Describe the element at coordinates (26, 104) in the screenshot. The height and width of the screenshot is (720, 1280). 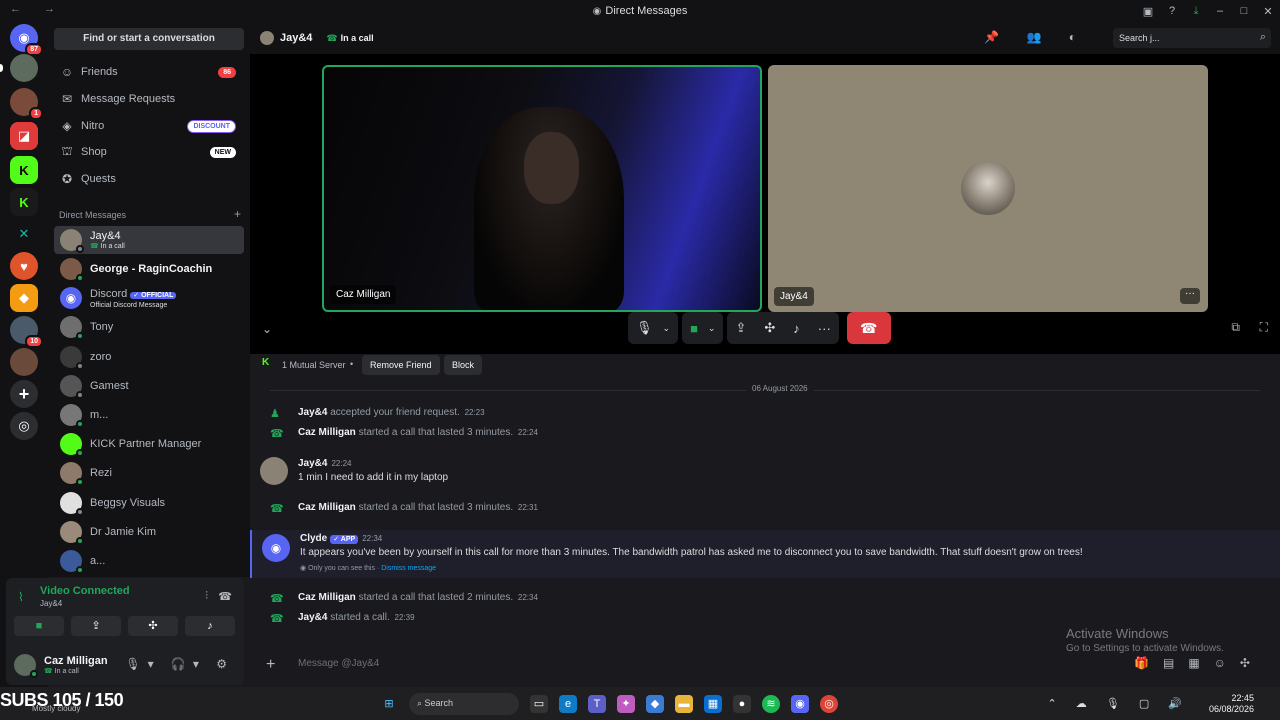
I see `server-icon: 1` at that location.